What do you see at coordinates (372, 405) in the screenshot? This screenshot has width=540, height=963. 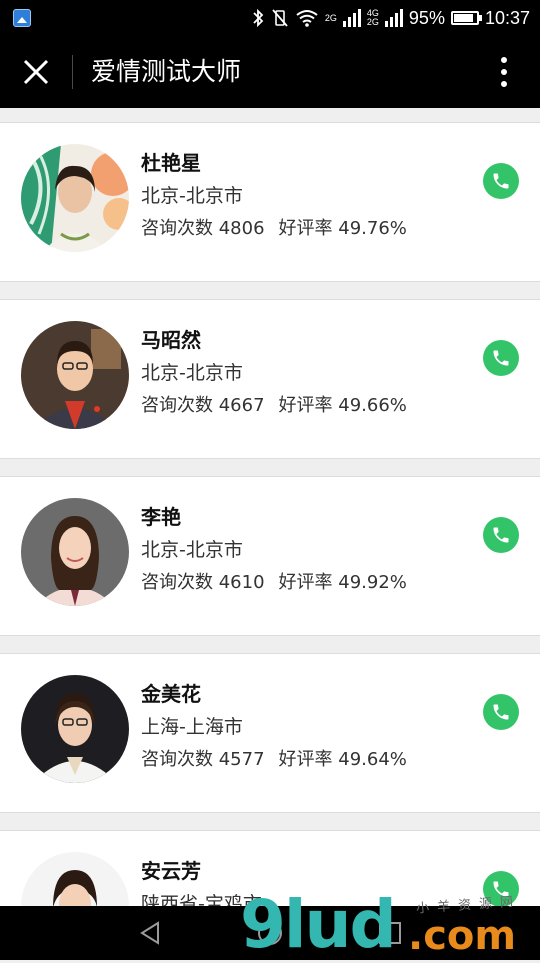 I see `rating-value: 49.66%` at bounding box center [372, 405].